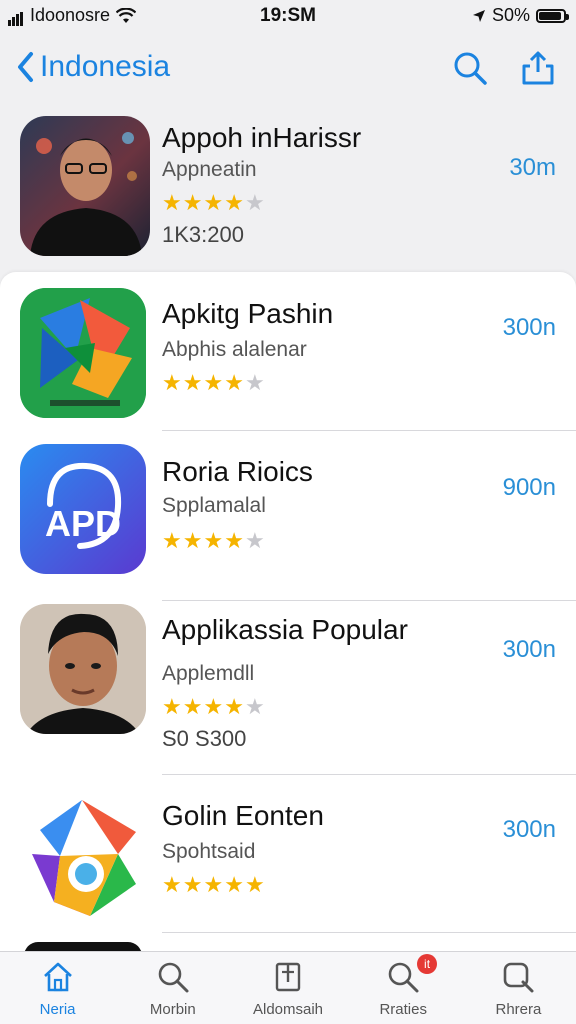 The height and width of the screenshot is (1024, 576). I want to click on apd-logo-icon: APD, so click(83, 505).